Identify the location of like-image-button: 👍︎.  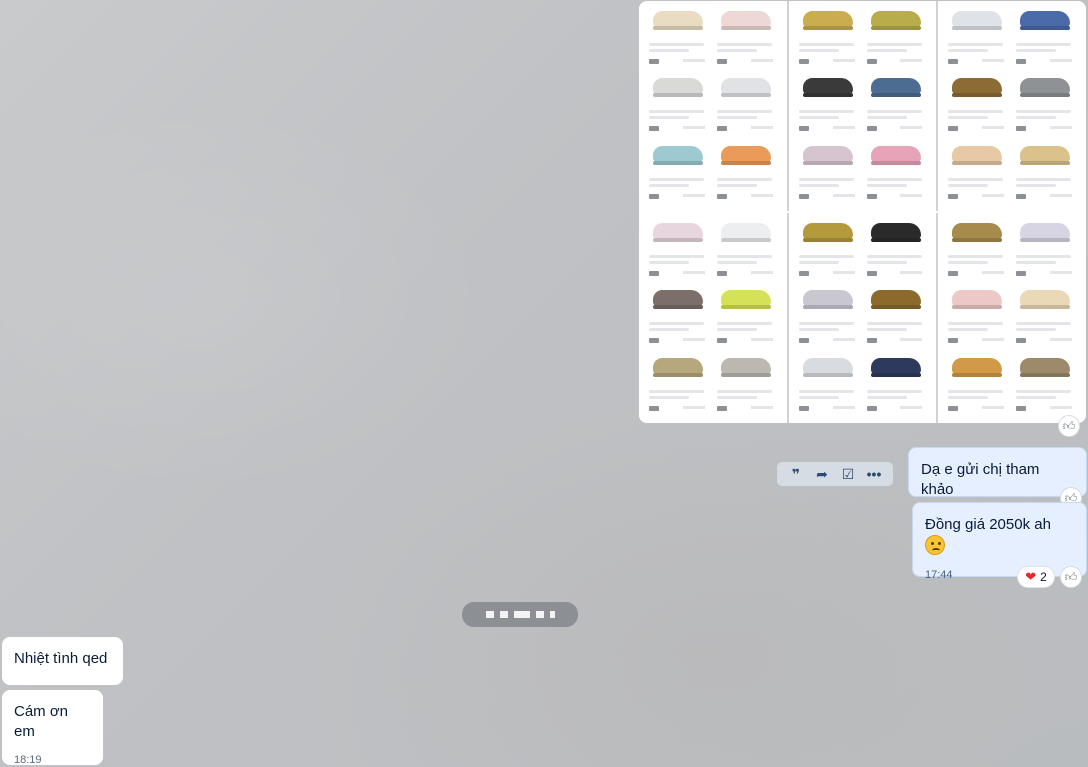
(1069, 426).